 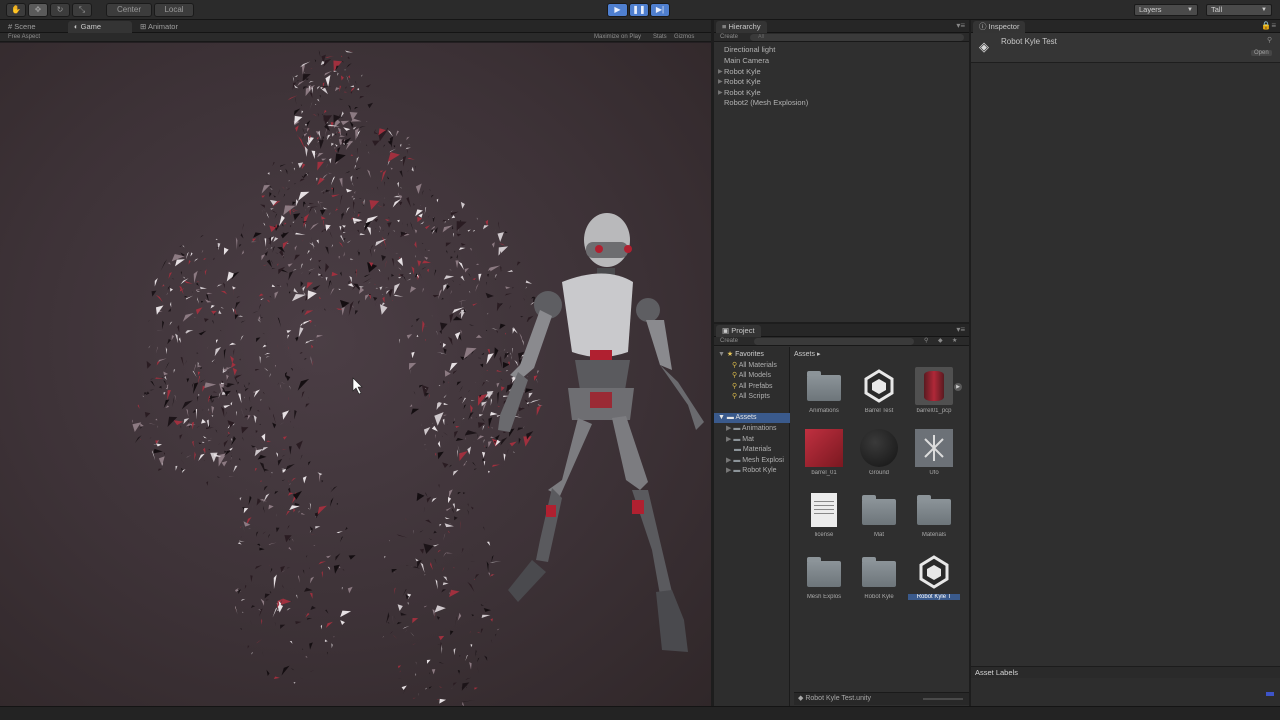 I want to click on asset-tile: Mat, so click(x=879, y=514).